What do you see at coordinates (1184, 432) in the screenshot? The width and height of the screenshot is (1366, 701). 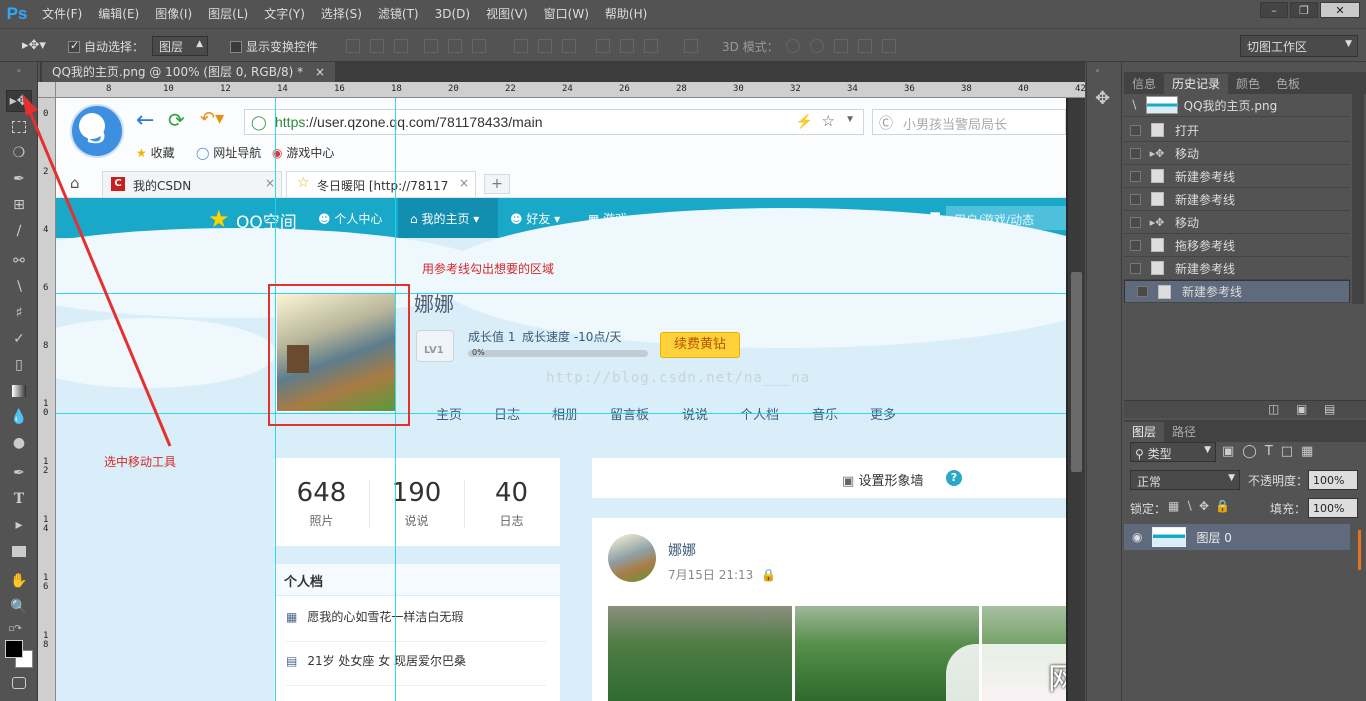 I see `tab-paths: 路径` at bounding box center [1184, 432].